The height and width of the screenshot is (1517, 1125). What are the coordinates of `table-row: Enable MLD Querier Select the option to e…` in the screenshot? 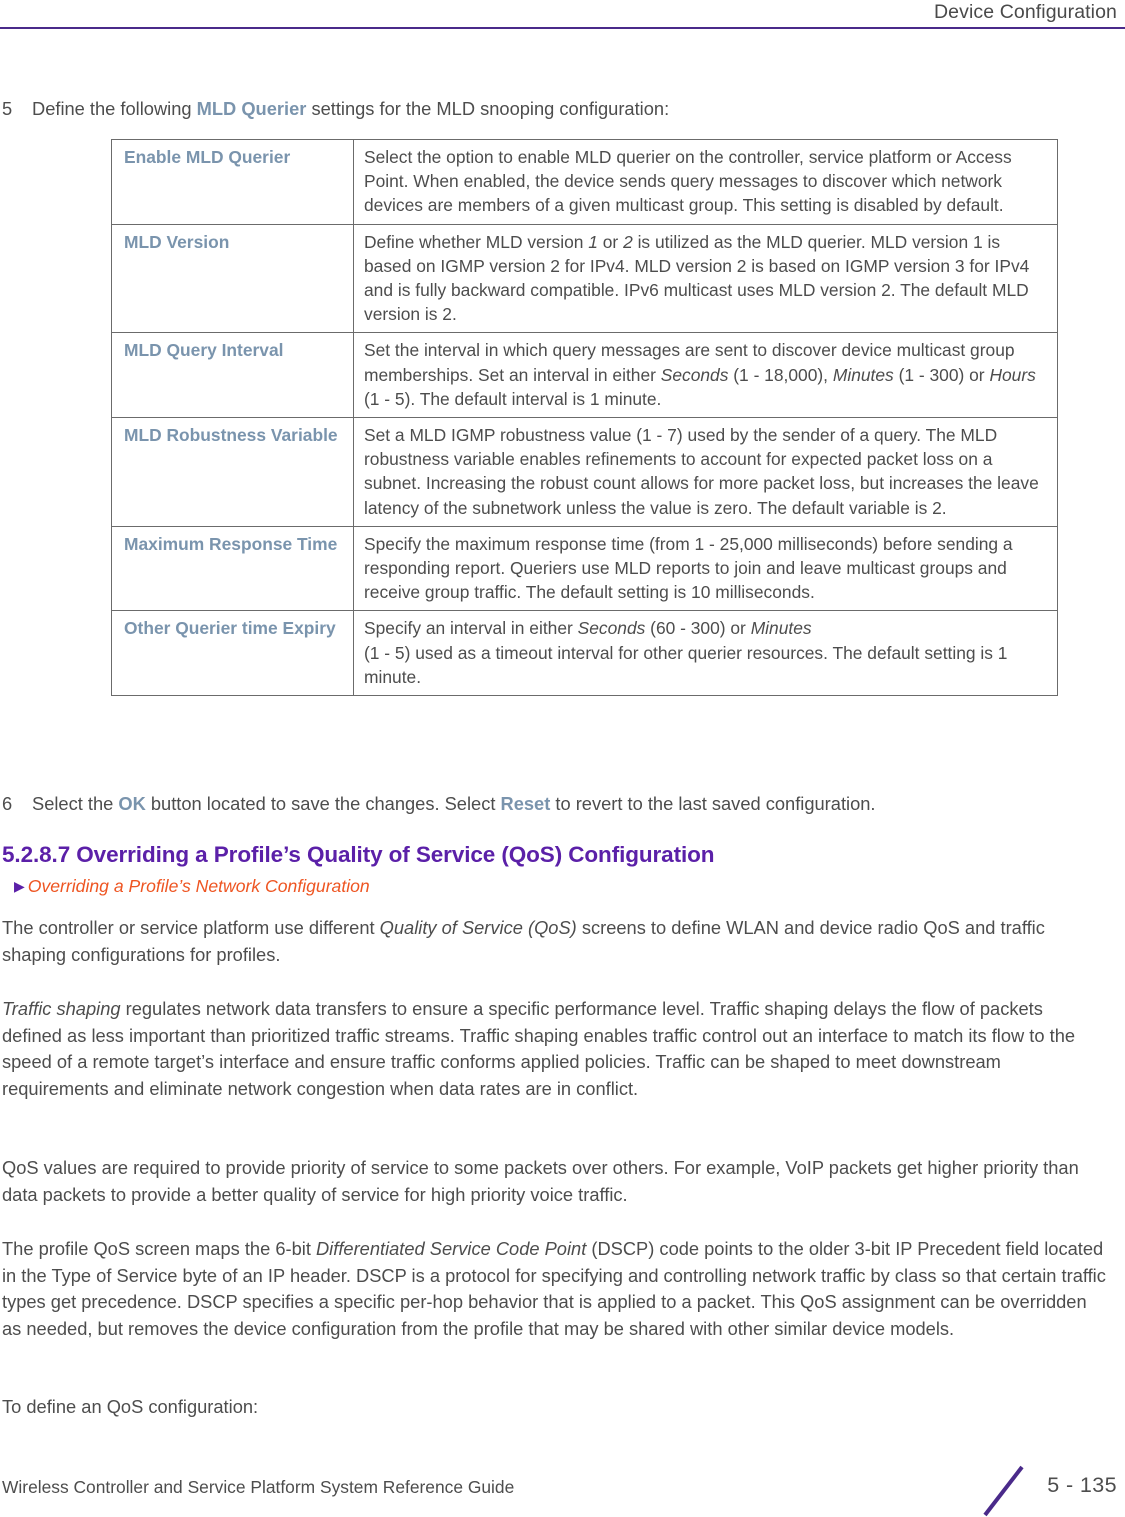 It's located at (584, 182).